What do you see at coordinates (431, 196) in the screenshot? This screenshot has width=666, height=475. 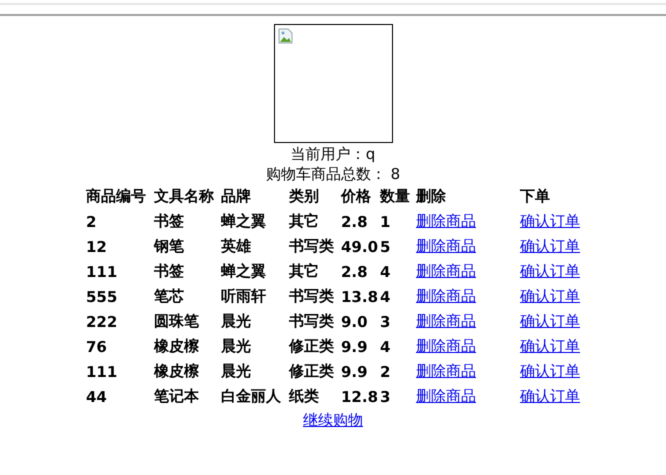 I see `column-header: 删除` at bounding box center [431, 196].